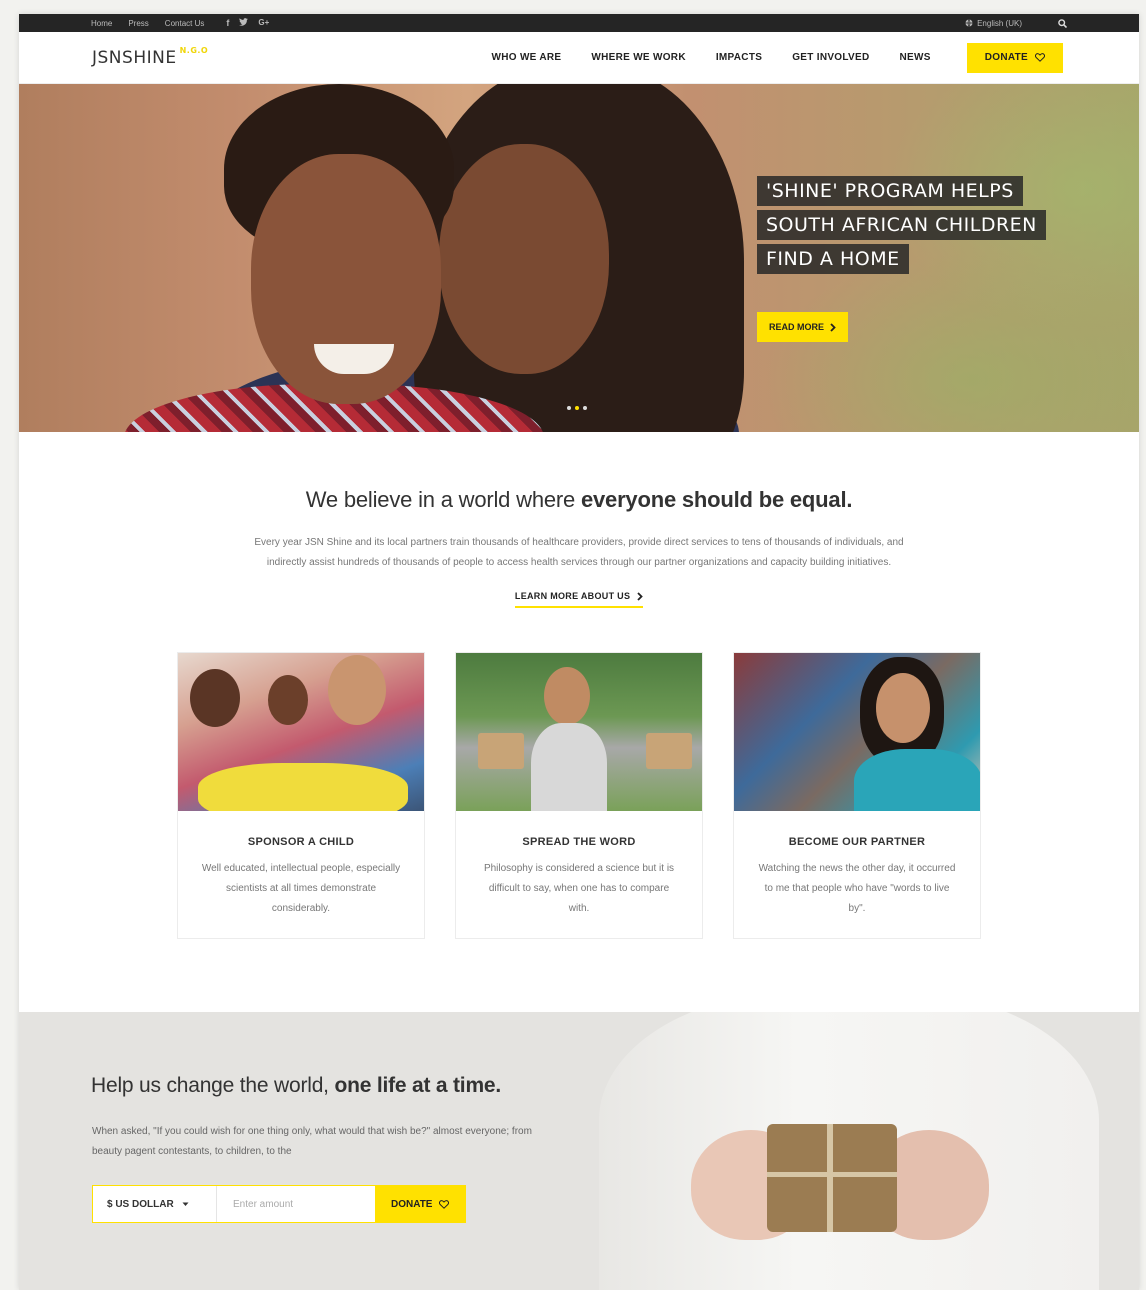 Image resolution: width=1146 pixels, height=1290 pixels. I want to click on google-plus-icon: G+, so click(263, 23).